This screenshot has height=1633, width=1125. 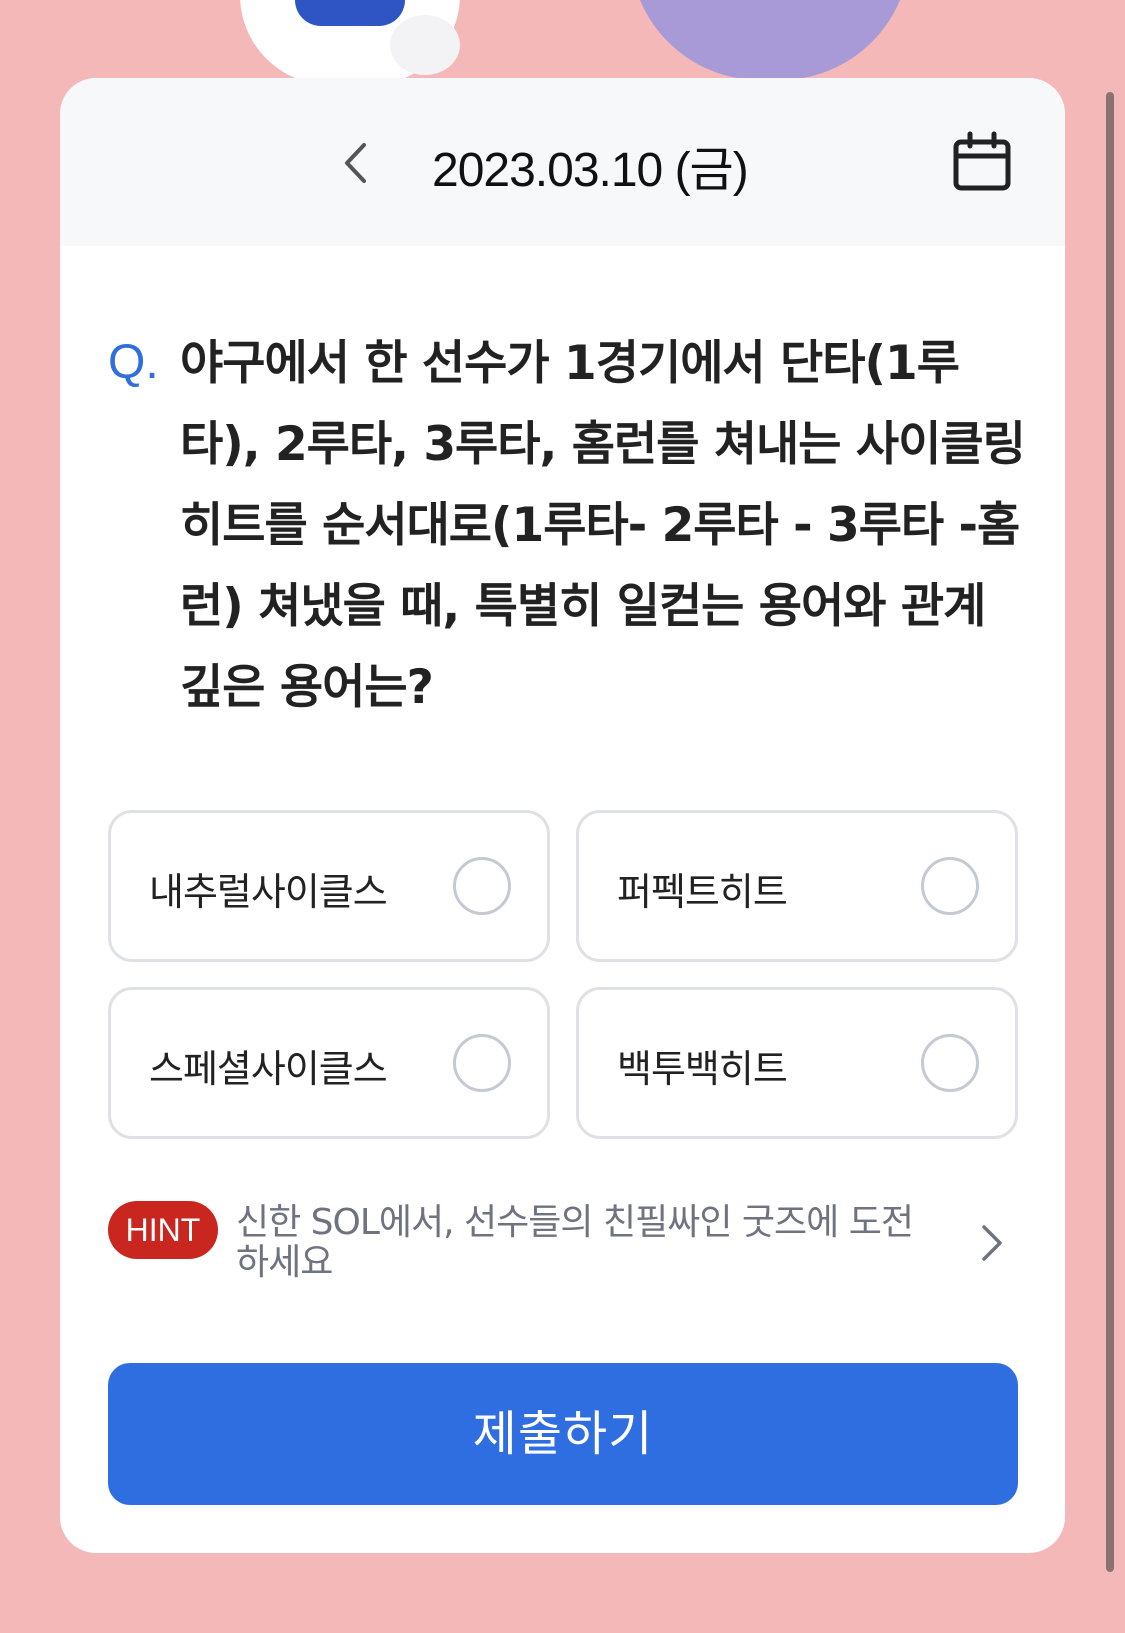 What do you see at coordinates (268, 1069) in the screenshot?
I see `option-label: 스페셜사이클스` at bounding box center [268, 1069].